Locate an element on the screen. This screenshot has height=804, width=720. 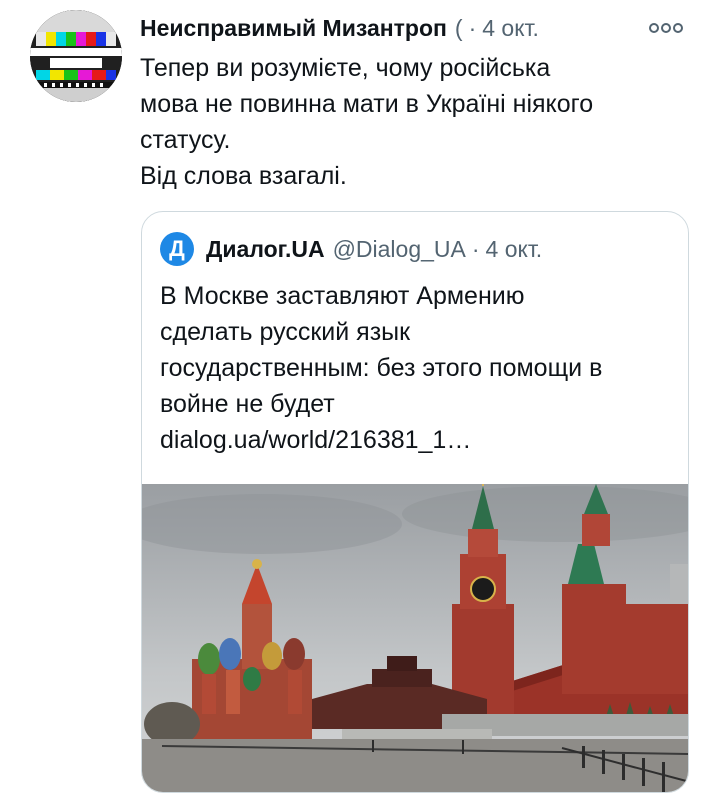
tweet-text-line: мова не повинна мати в Україні ніякого is located at coordinates (367, 104).